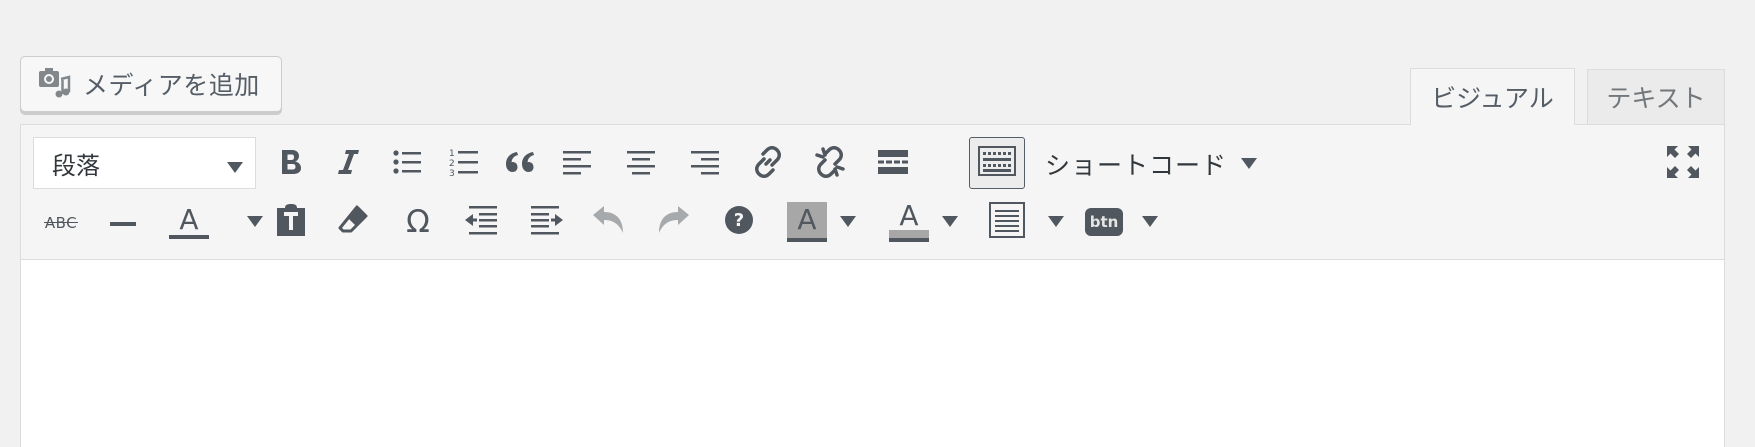 Image resolution: width=1755 pixels, height=447 pixels. What do you see at coordinates (144, 163) in the screenshot?
I see `format-select: 段落` at bounding box center [144, 163].